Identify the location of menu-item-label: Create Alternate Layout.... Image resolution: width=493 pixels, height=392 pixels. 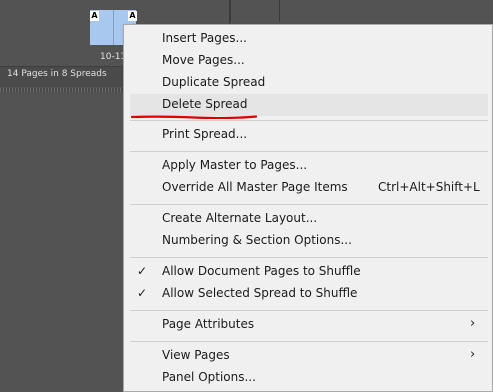
(240, 218).